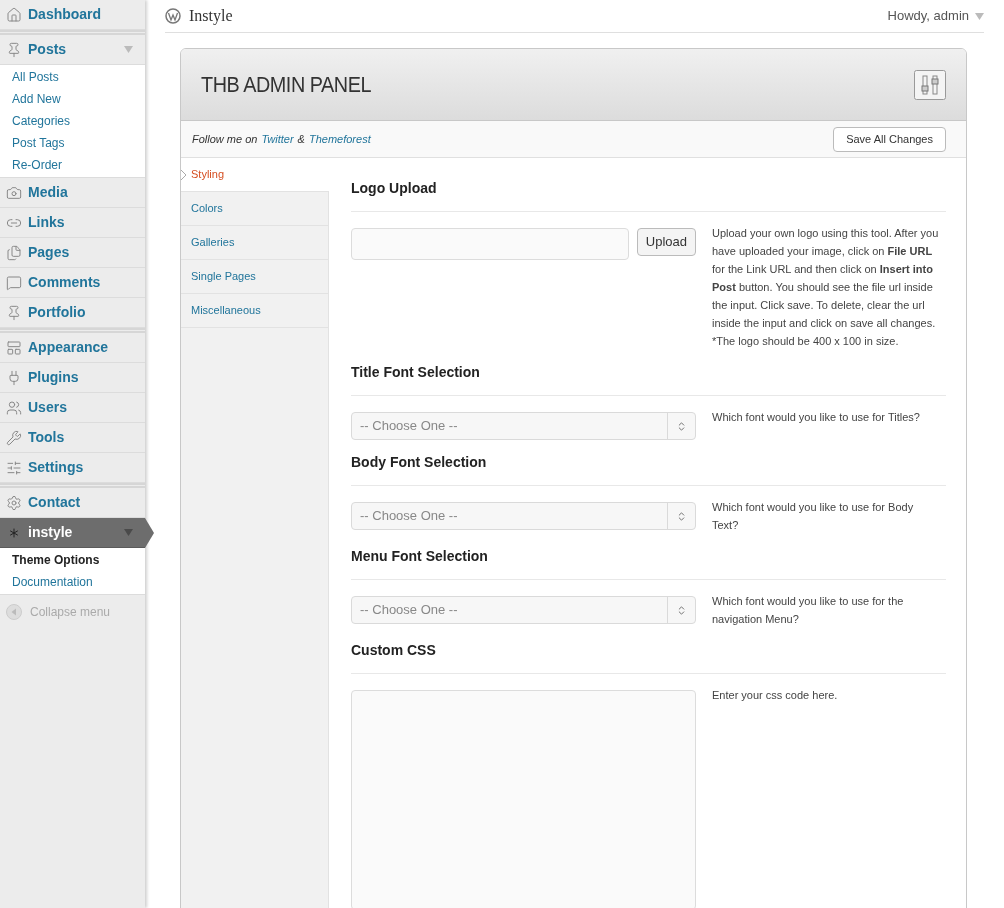  Describe the element at coordinates (813, 516) in the screenshot. I see `help-text: Which font would you like to use for Body Text?` at that location.